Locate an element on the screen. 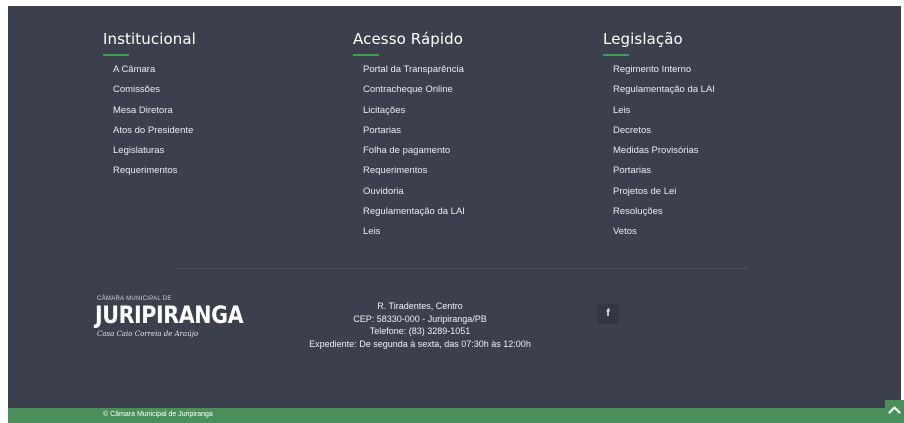 The width and height of the screenshot is (904, 423). acesso-link-lai: Regulamentação da LAI is located at coordinates (414, 212).